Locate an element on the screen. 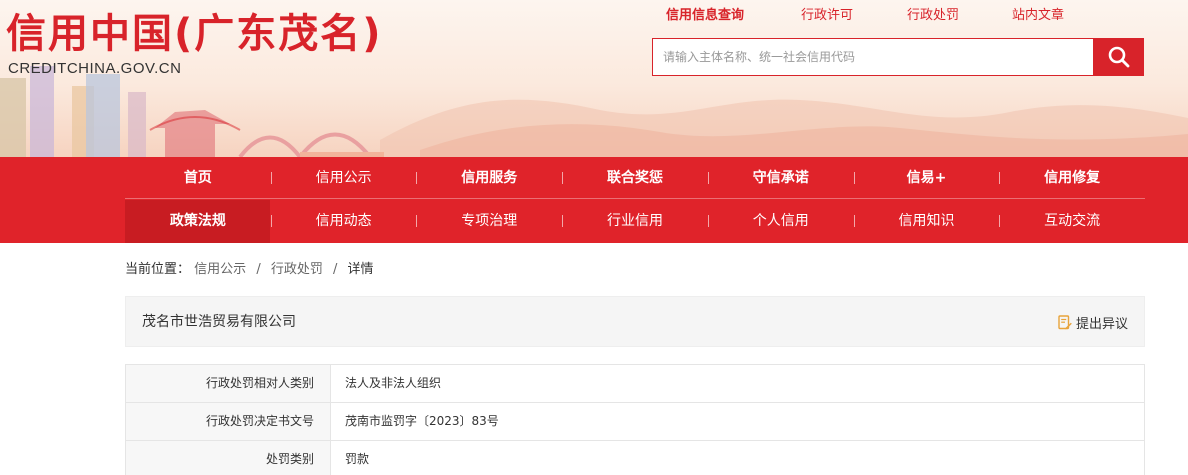  company-name: 茂名市世浩贸易有限公司 is located at coordinates (219, 322).